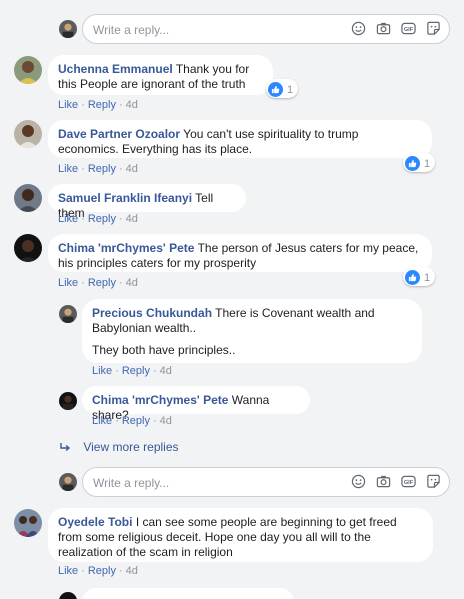  I want to click on comment-author: Oyedele Tobi, so click(95, 522).